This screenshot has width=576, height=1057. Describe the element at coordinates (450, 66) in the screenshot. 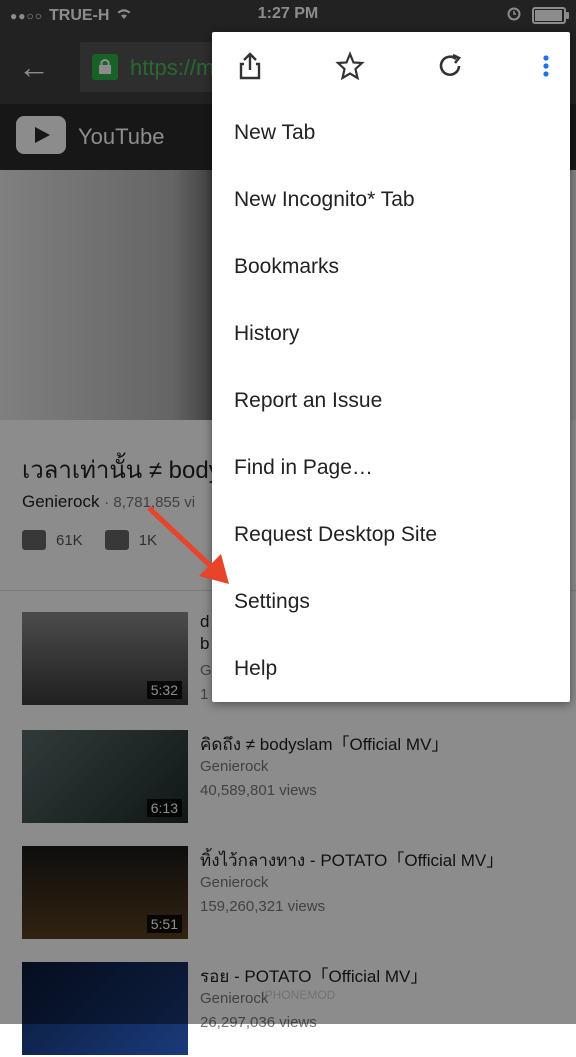

I see `reload-icon` at that location.